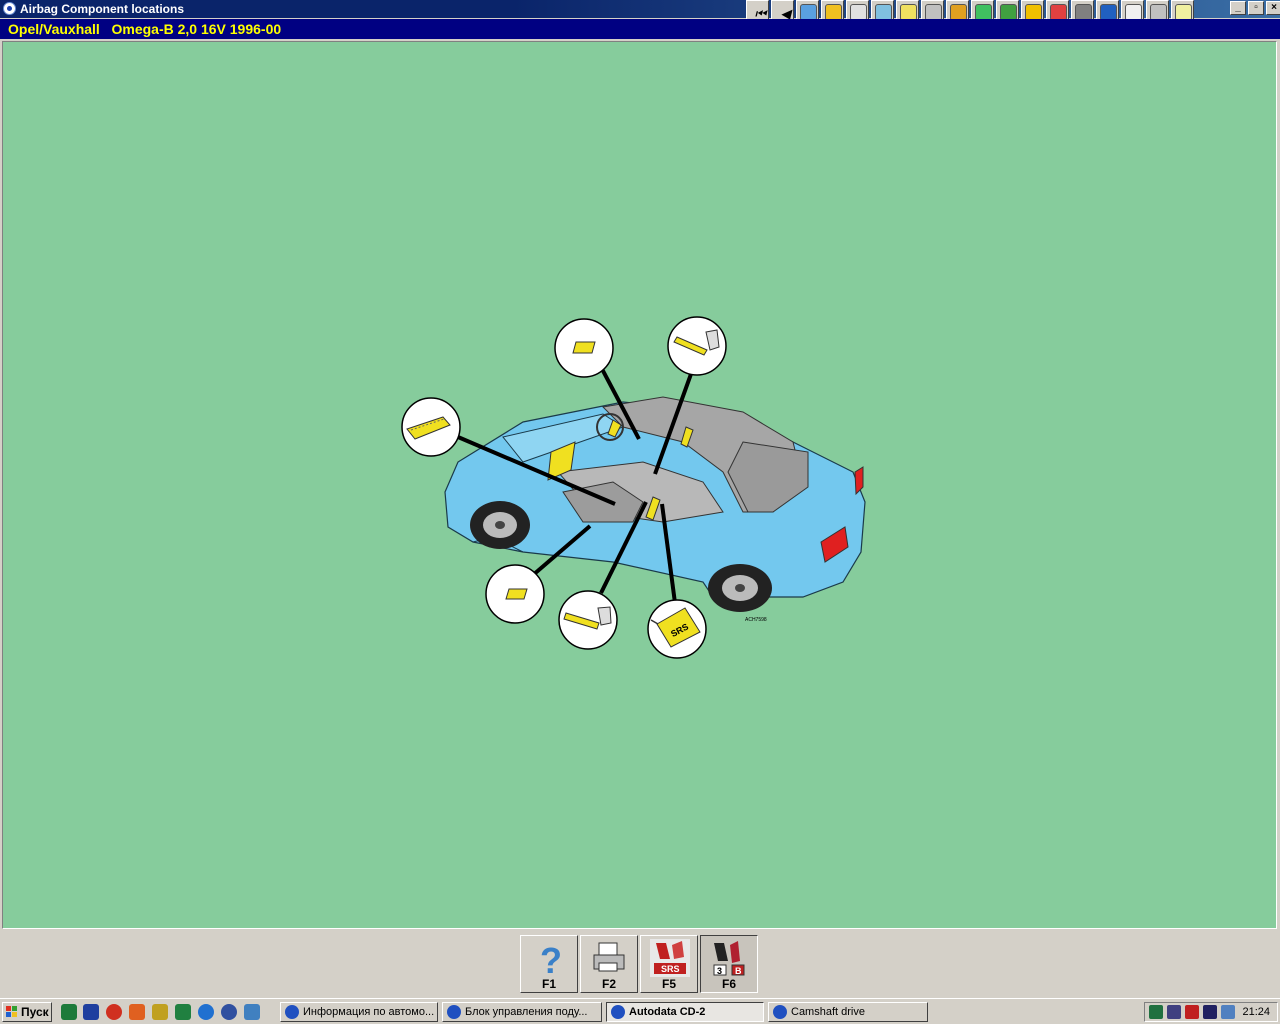 Image resolution: width=1280 pixels, height=1024 pixels. I want to click on task-camshaft-drive: Camshaft drive, so click(848, 1012).